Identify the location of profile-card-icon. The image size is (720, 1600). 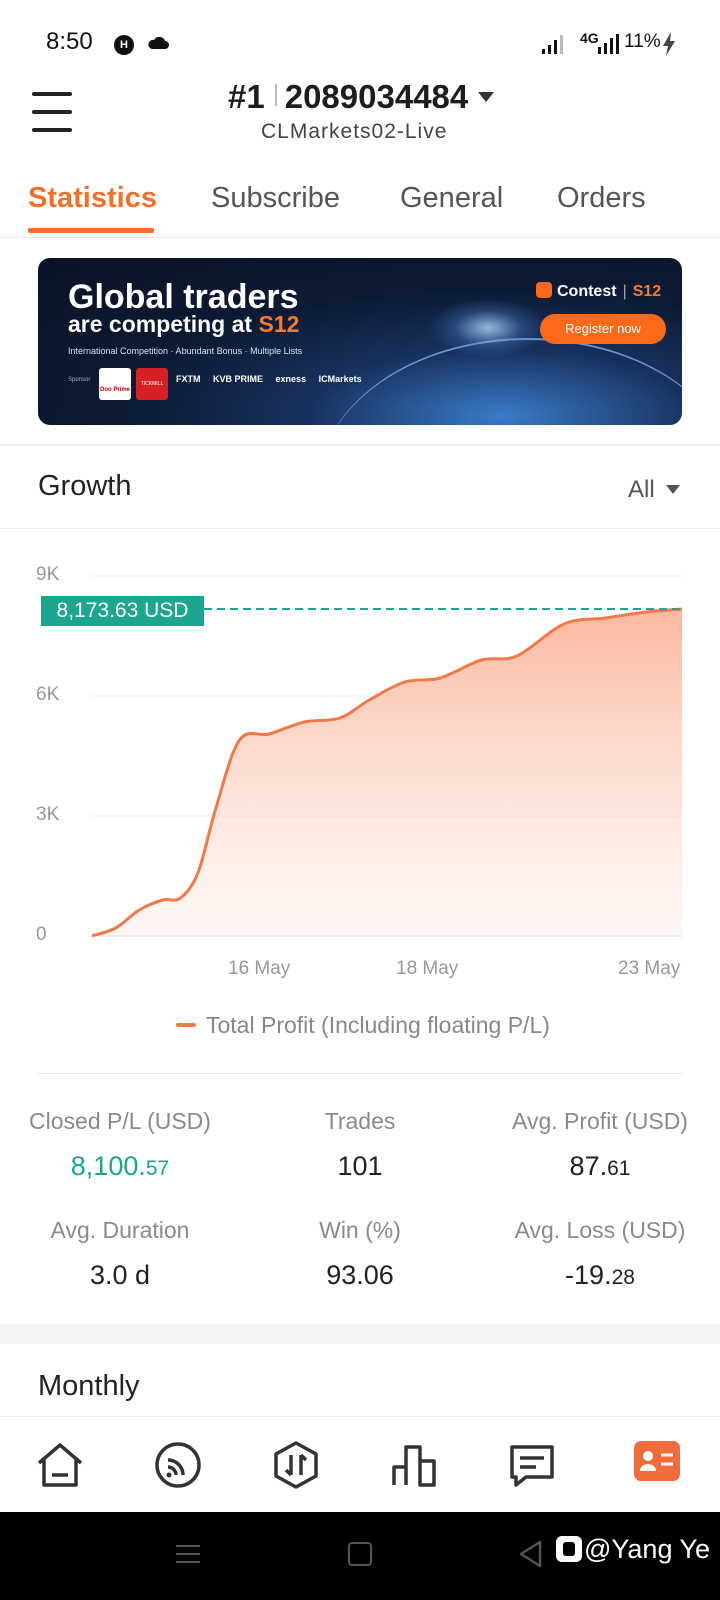
(657, 1462).